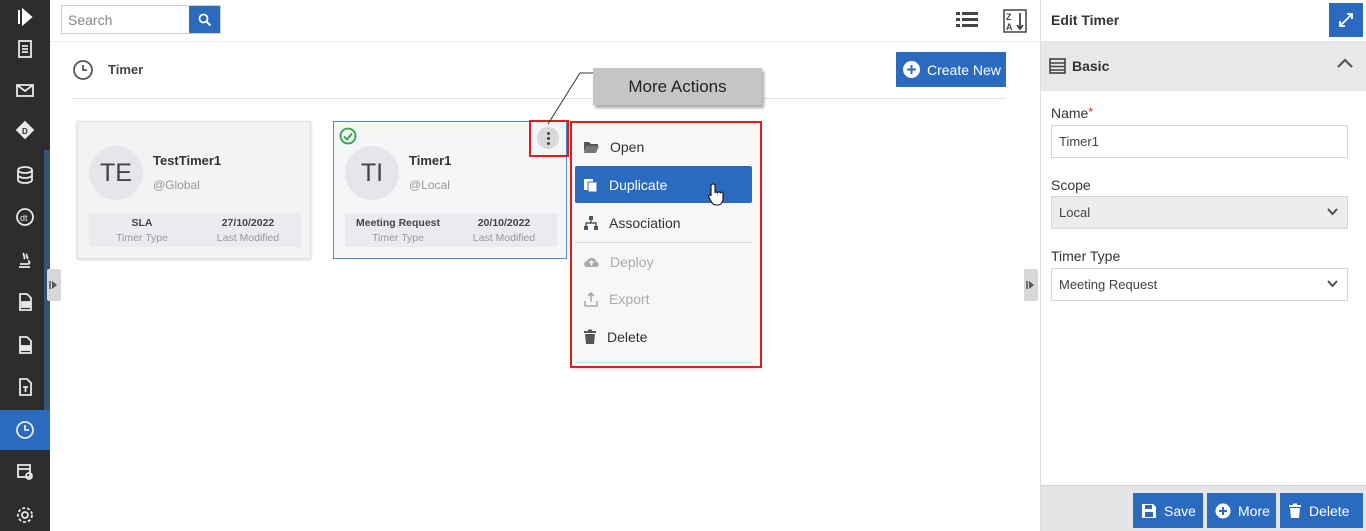 Image resolution: width=1366 pixels, height=531 pixels. I want to click on calendar-gear-icon, so click(25, 472).